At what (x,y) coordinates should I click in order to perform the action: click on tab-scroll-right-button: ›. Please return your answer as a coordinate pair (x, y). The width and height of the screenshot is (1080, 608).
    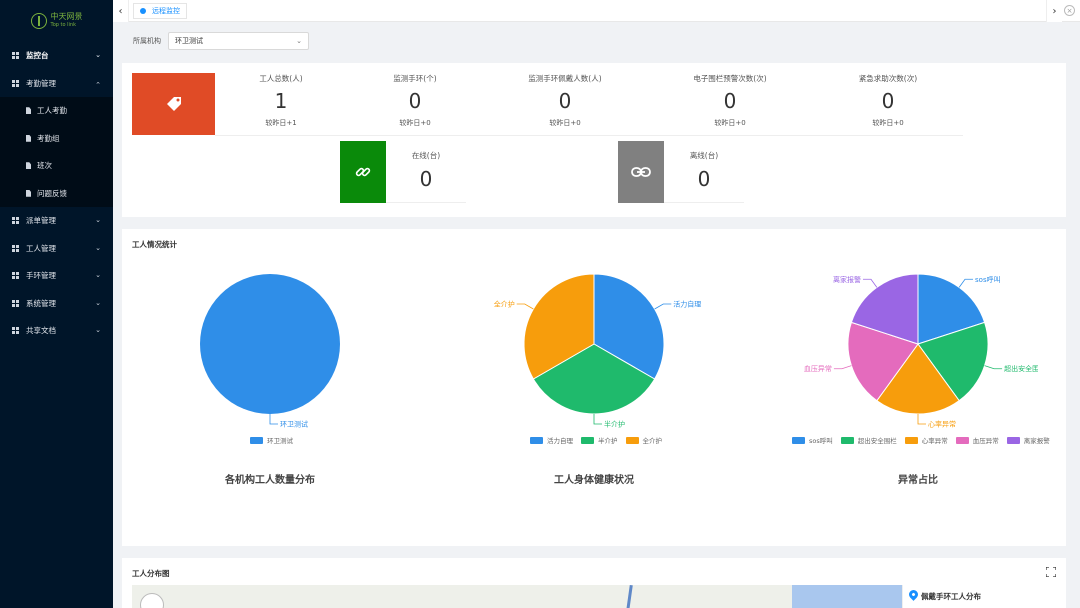
    Looking at the image, I should click on (1054, 11).